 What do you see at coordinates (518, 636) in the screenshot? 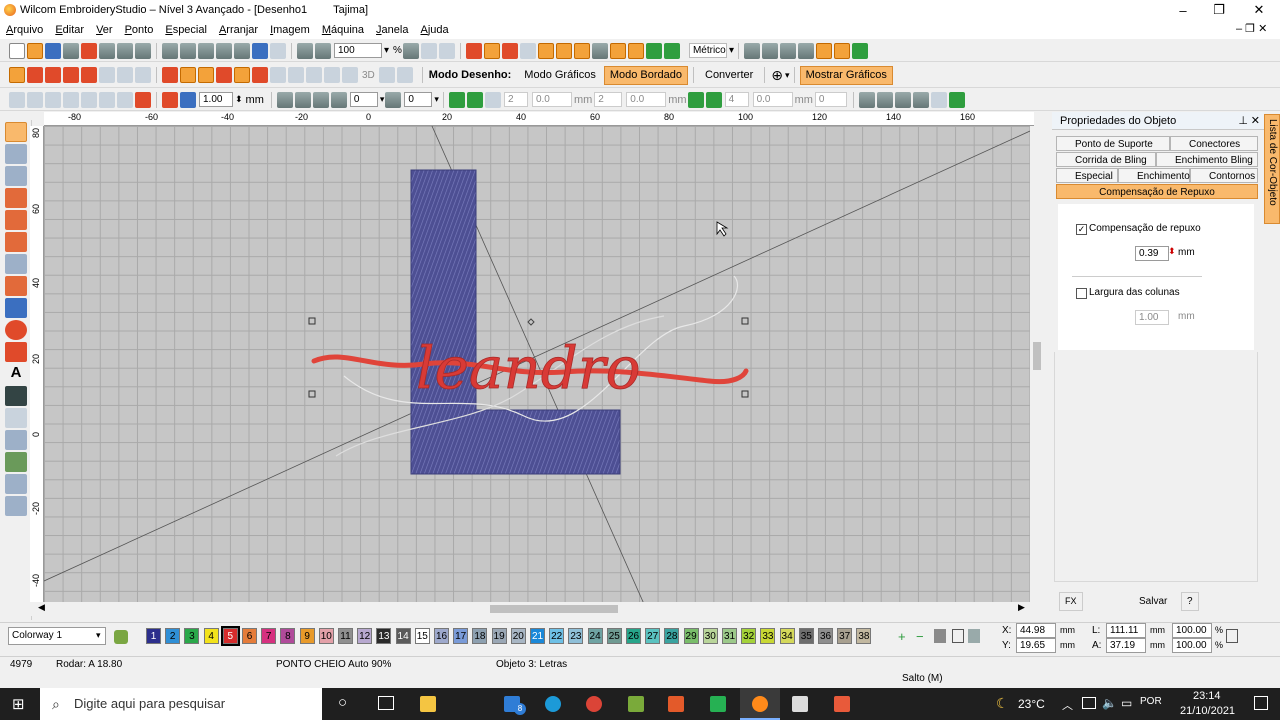
I see `color-swatch: 20` at bounding box center [518, 636].